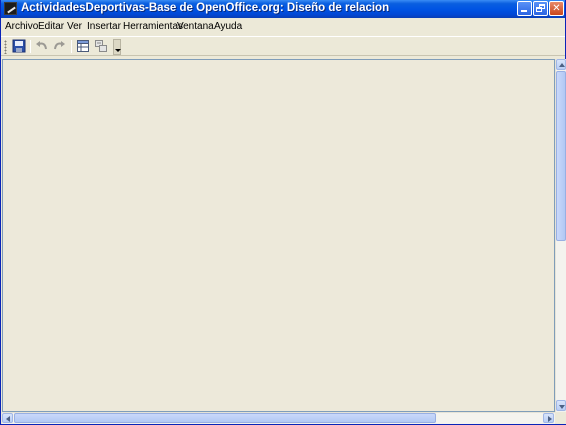 Image resolution: width=566 pixels, height=425 pixels. I want to click on minimize-button, so click(524, 8).